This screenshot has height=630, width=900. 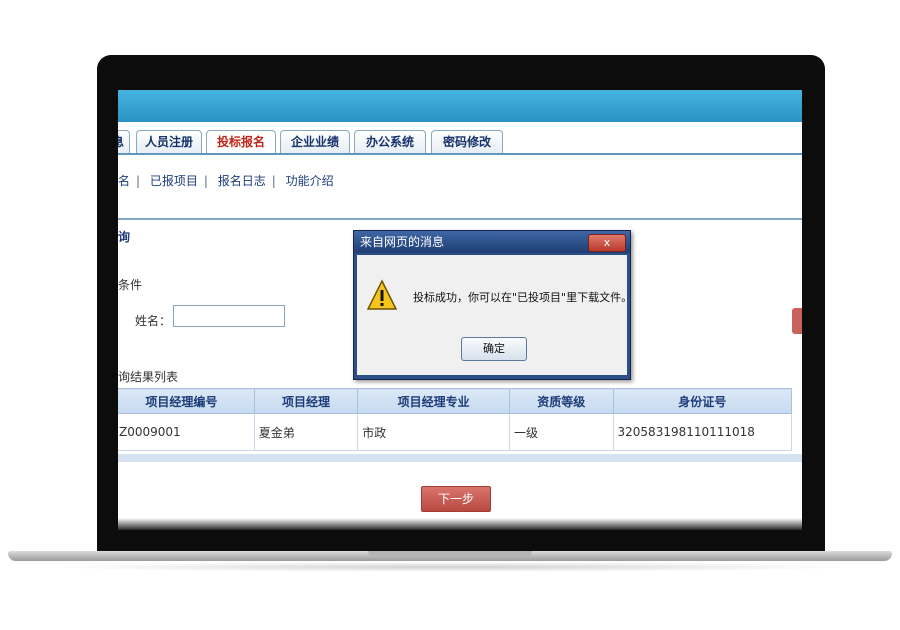 What do you see at coordinates (460, 106) in the screenshot?
I see `header-bar` at bounding box center [460, 106].